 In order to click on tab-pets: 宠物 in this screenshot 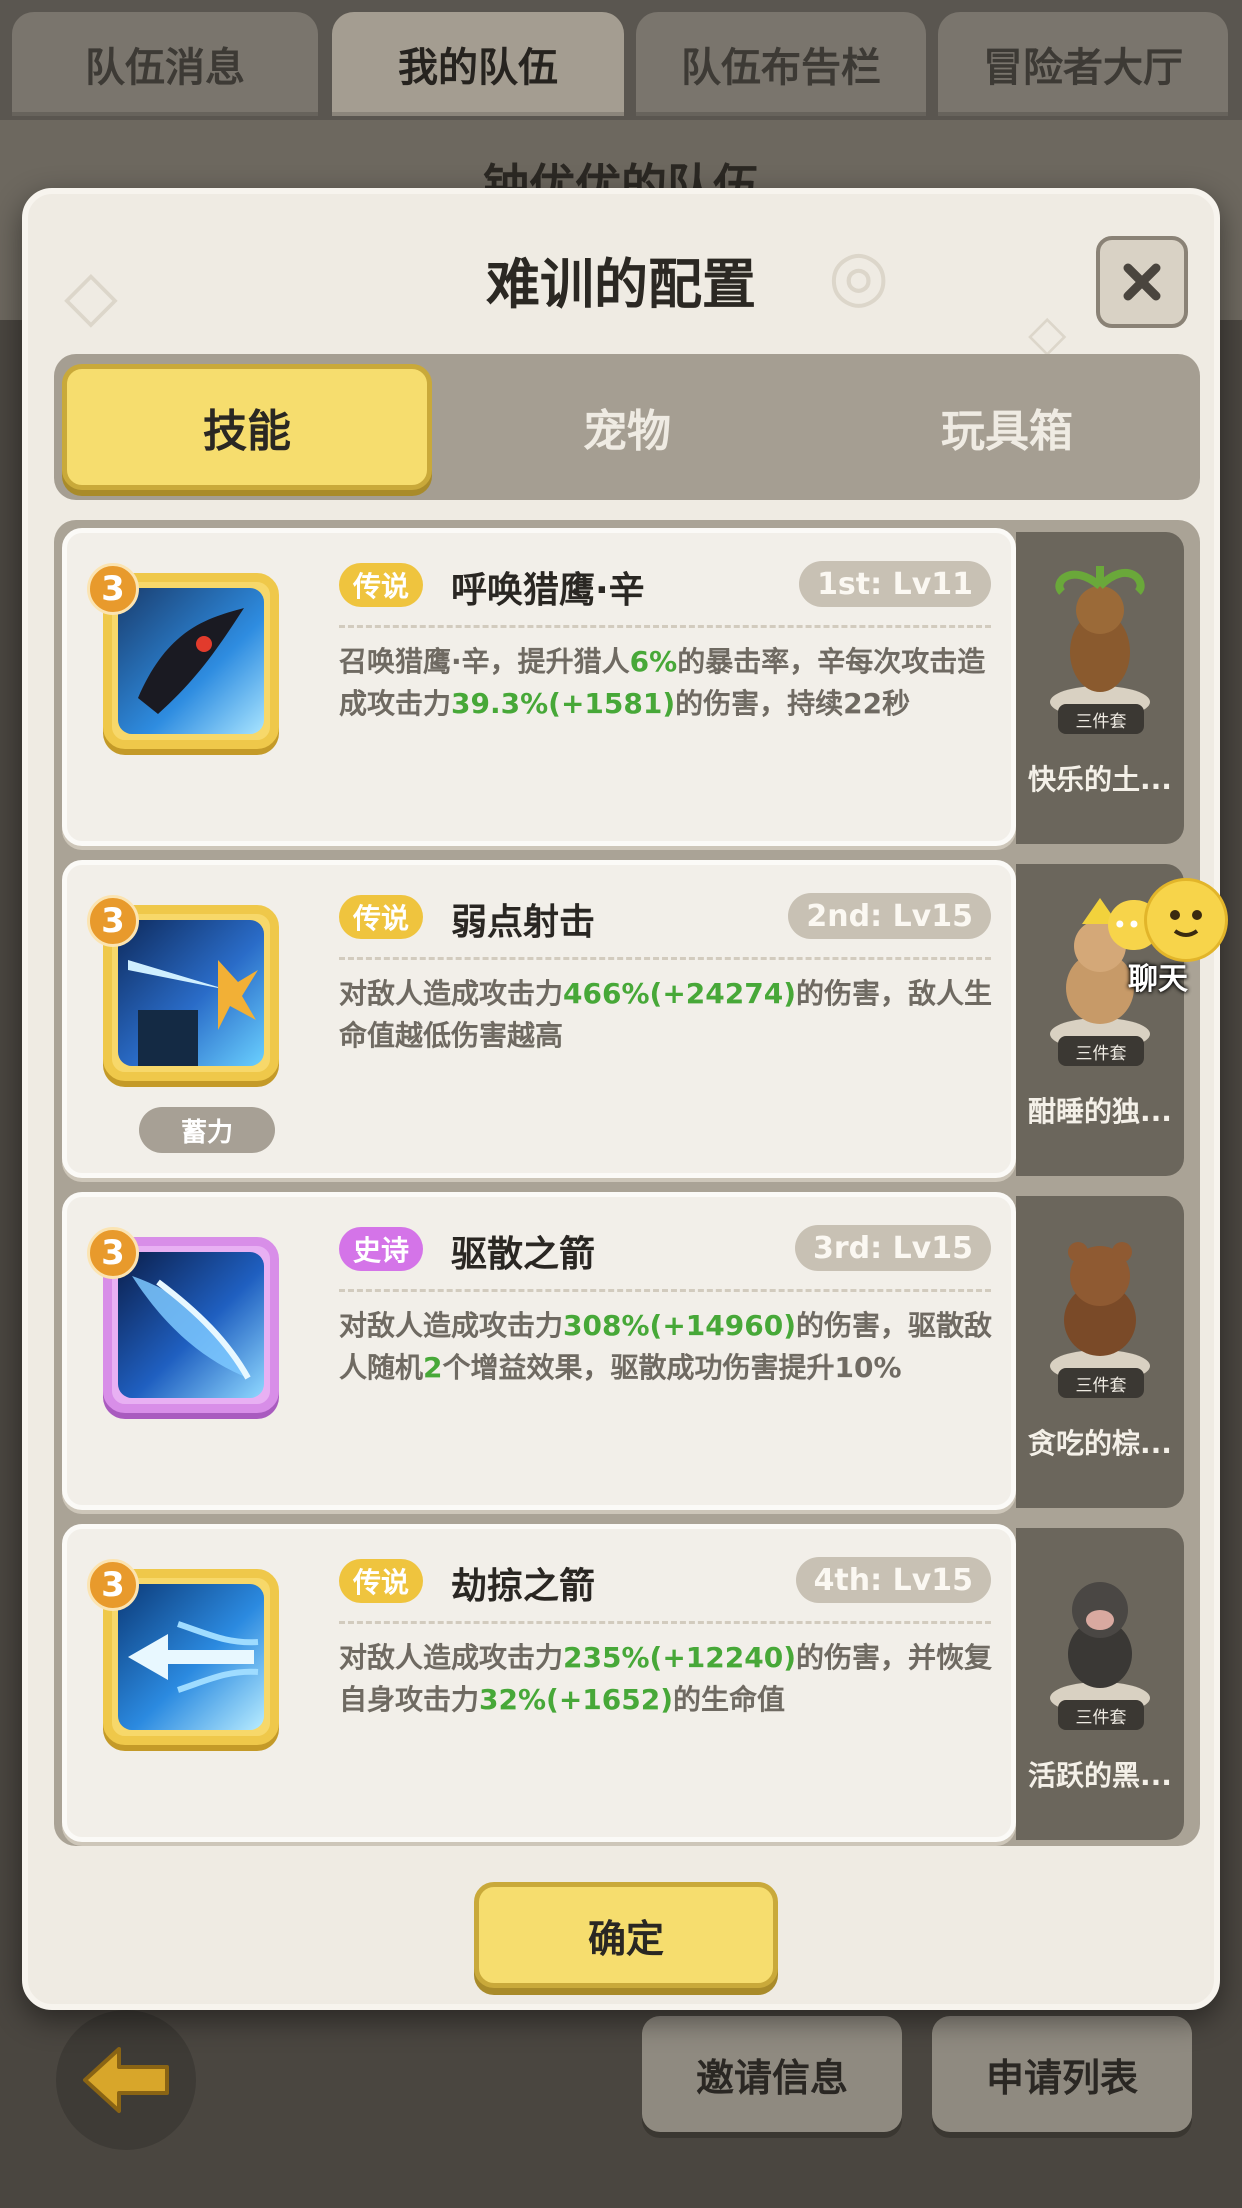, I will do `click(627, 427)`.